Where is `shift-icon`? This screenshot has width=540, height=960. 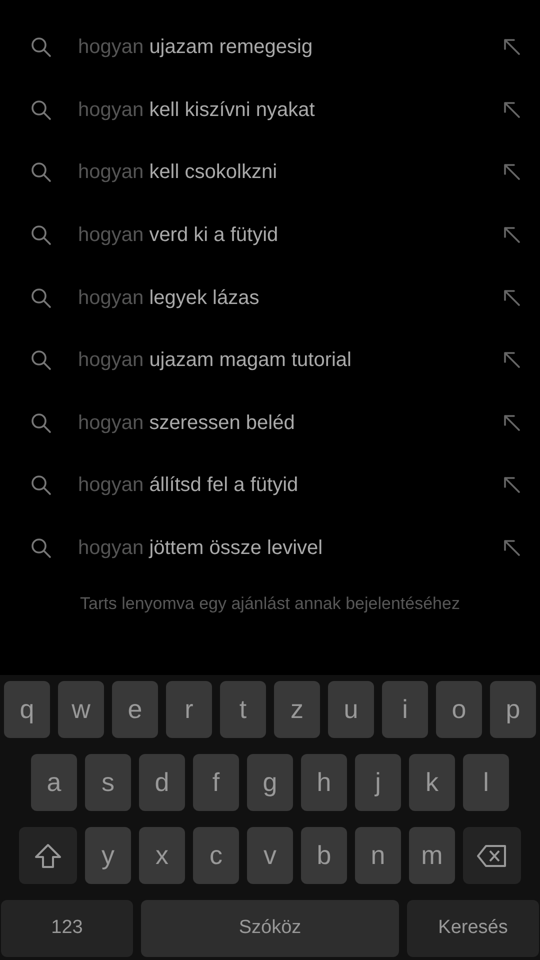 shift-icon is located at coordinates (48, 855).